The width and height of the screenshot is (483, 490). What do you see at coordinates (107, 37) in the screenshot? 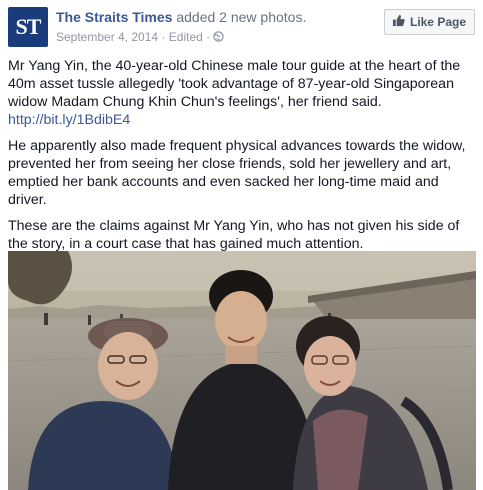
I see `post-date-link: September 4, 2014` at bounding box center [107, 37].